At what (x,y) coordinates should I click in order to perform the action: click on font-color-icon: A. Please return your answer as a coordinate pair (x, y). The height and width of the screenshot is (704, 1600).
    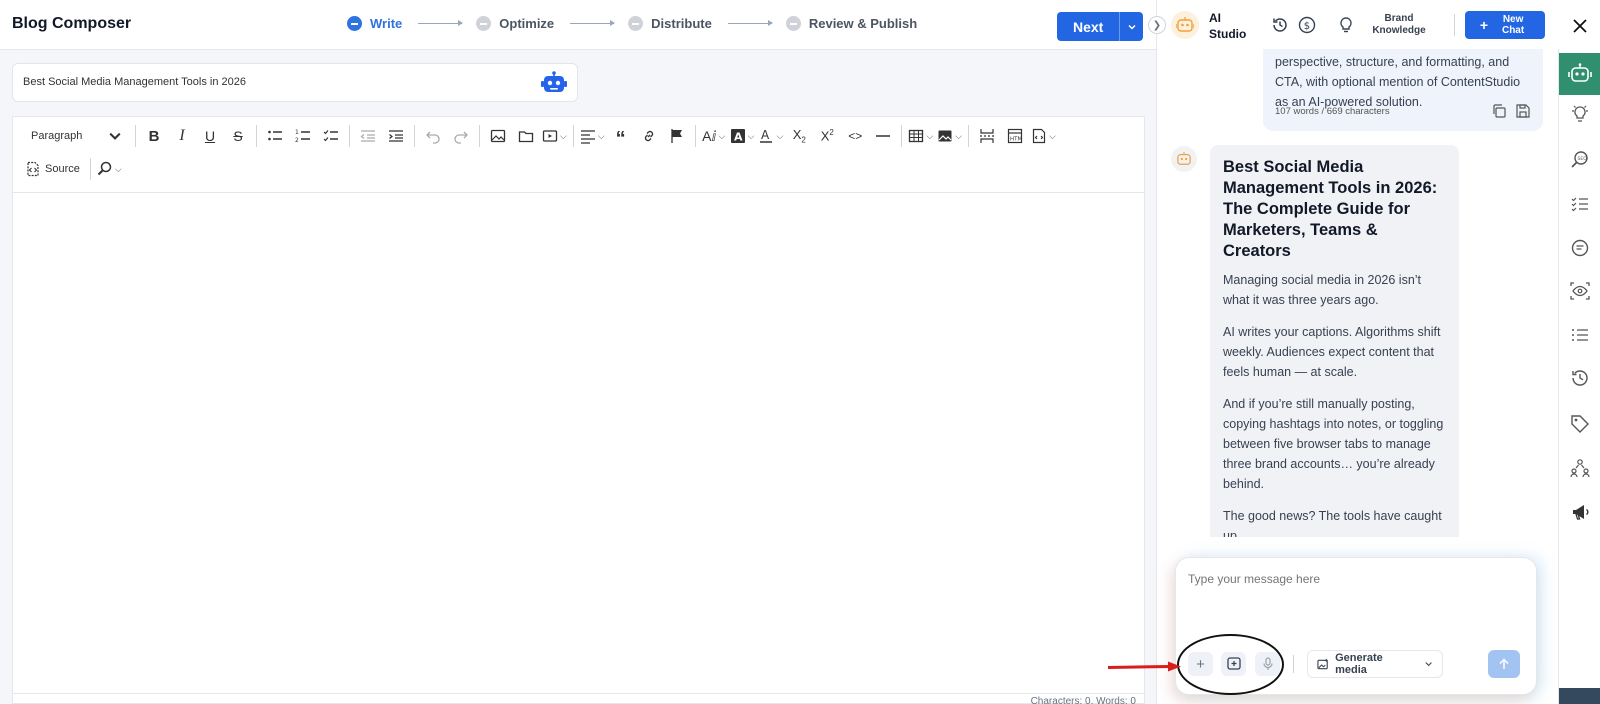
    Looking at the image, I should click on (766, 135).